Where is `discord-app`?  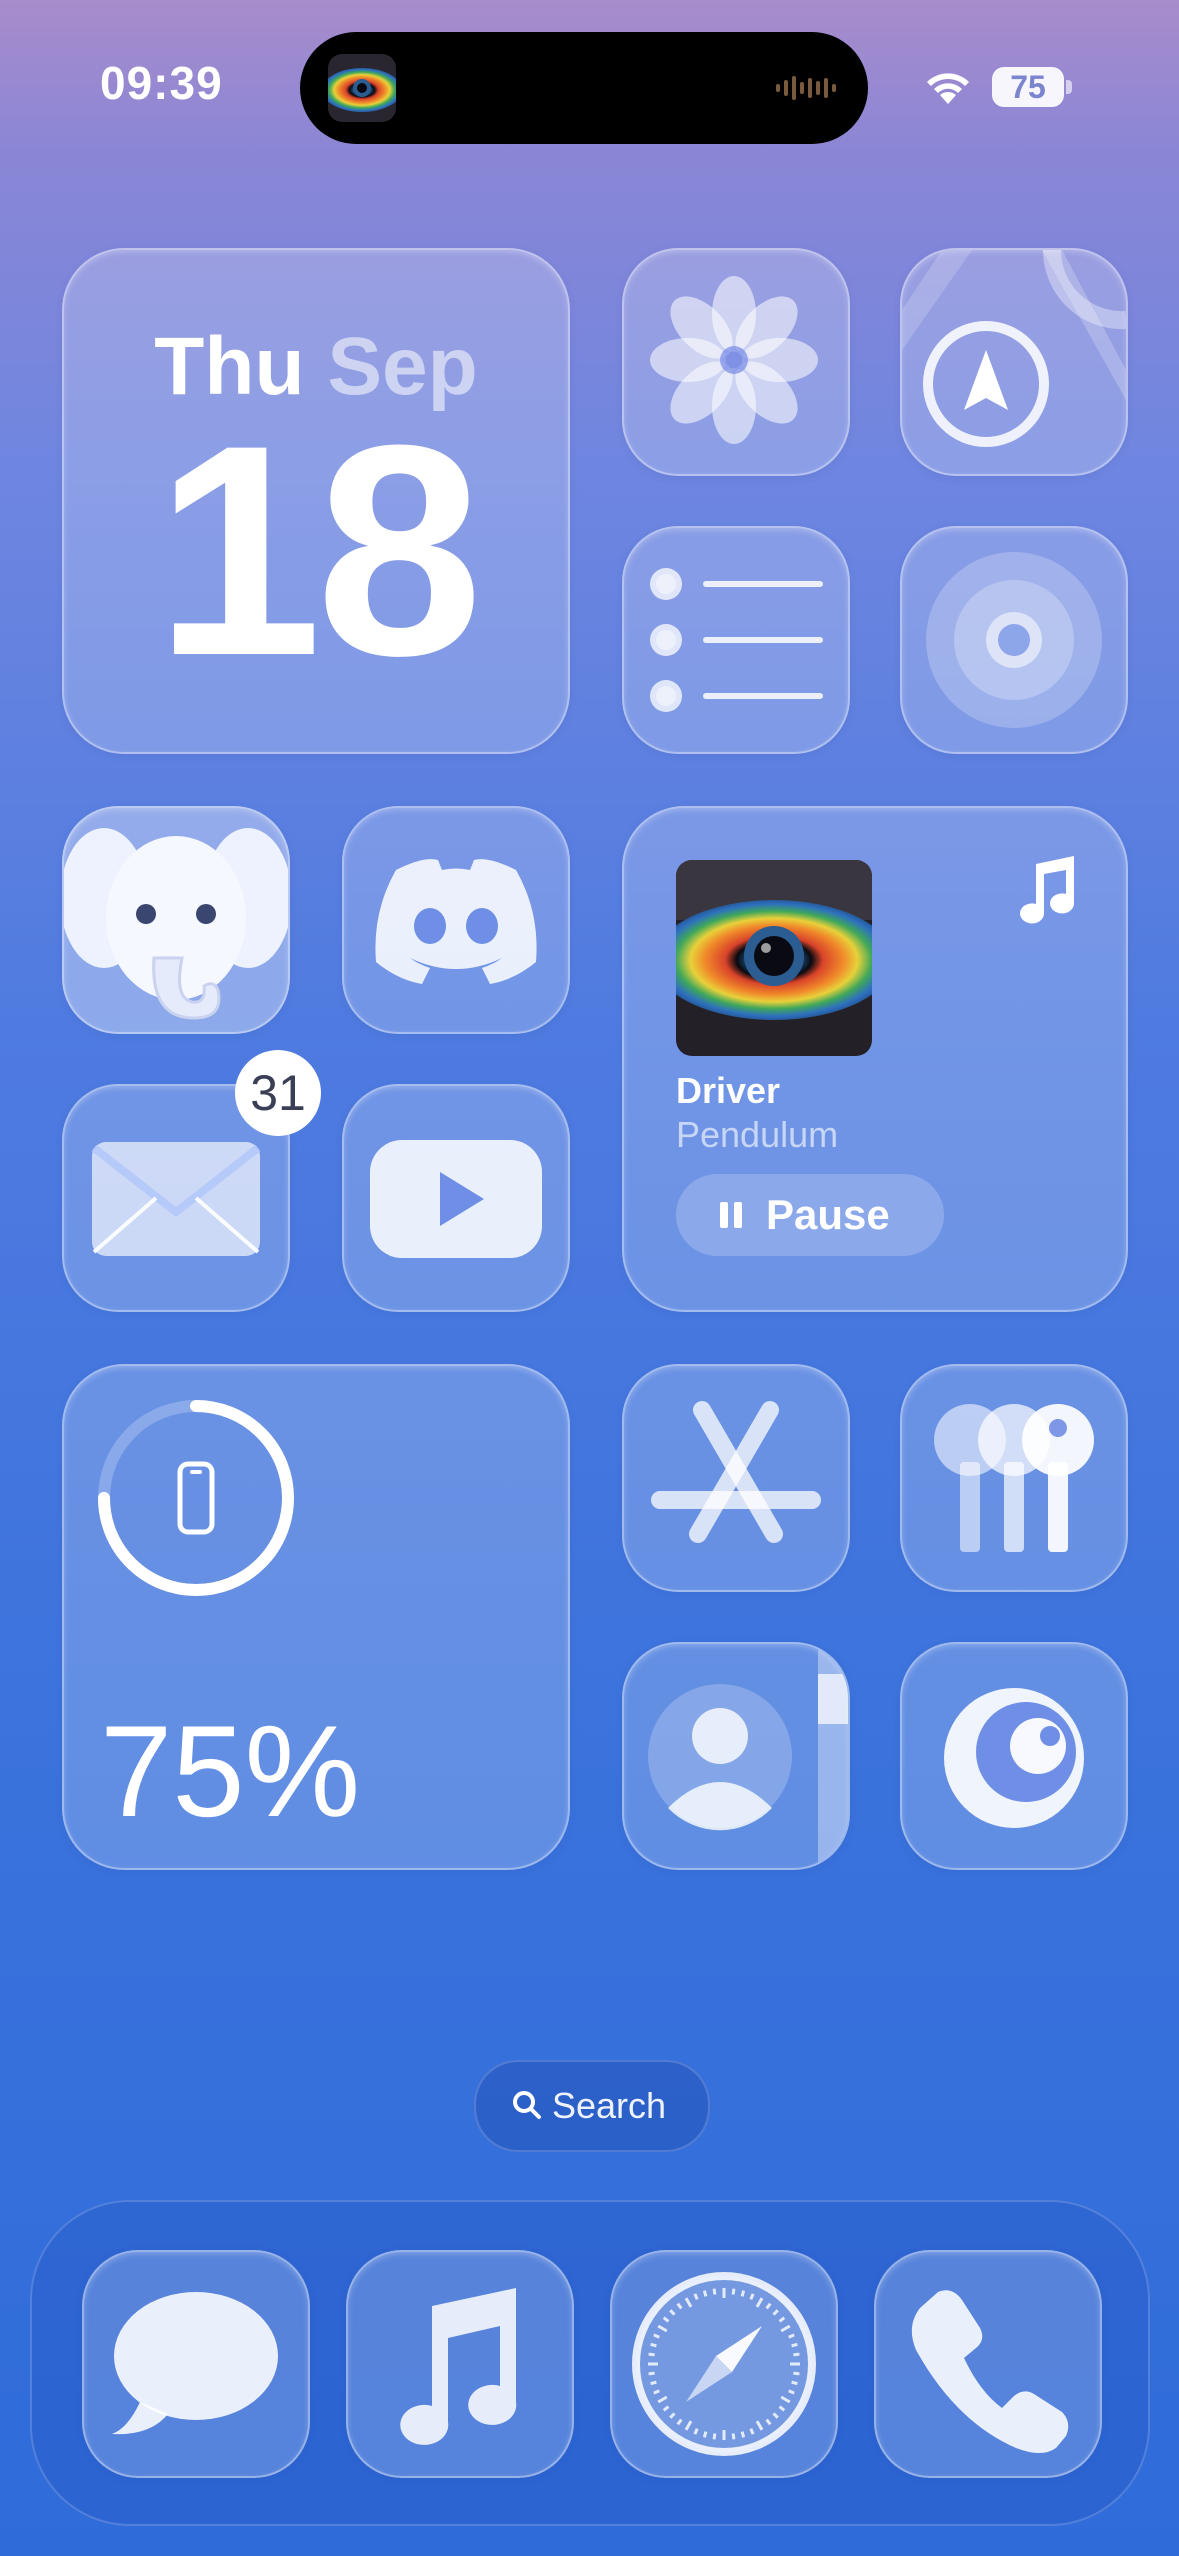 discord-app is located at coordinates (456, 920).